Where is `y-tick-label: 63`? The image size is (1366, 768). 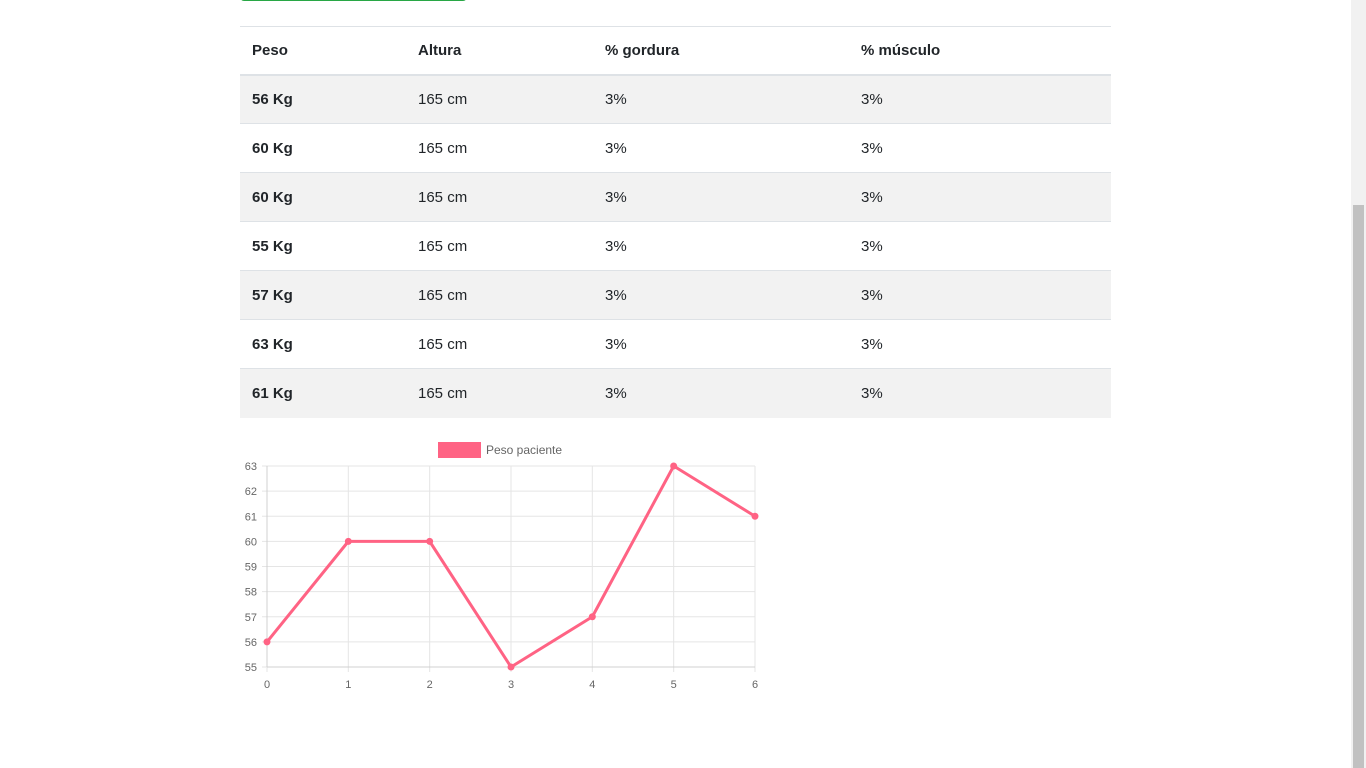
y-tick-label: 63 is located at coordinates (251, 467).